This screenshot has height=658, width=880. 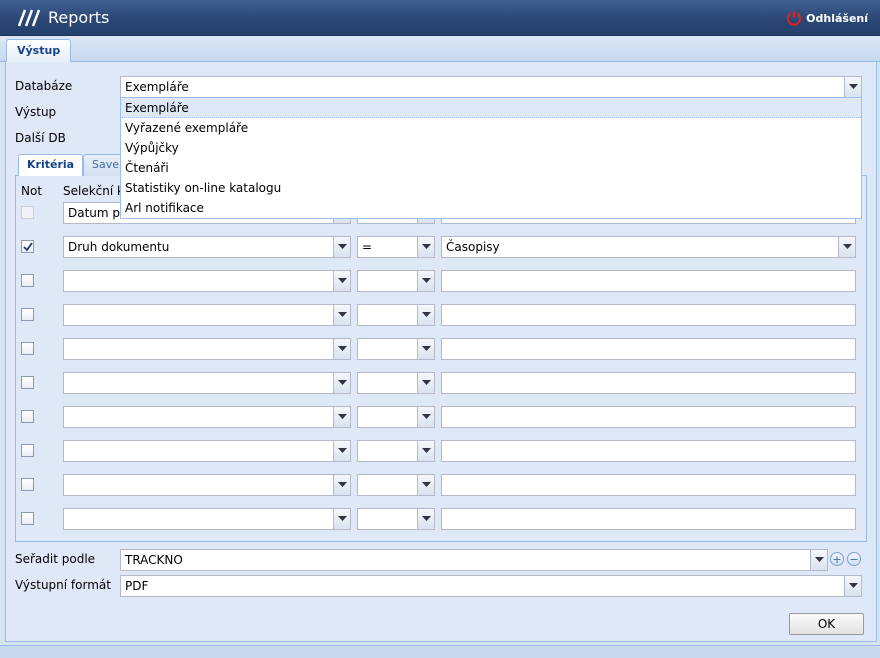 I want to click on status-strip, so click(x=440, y=651).